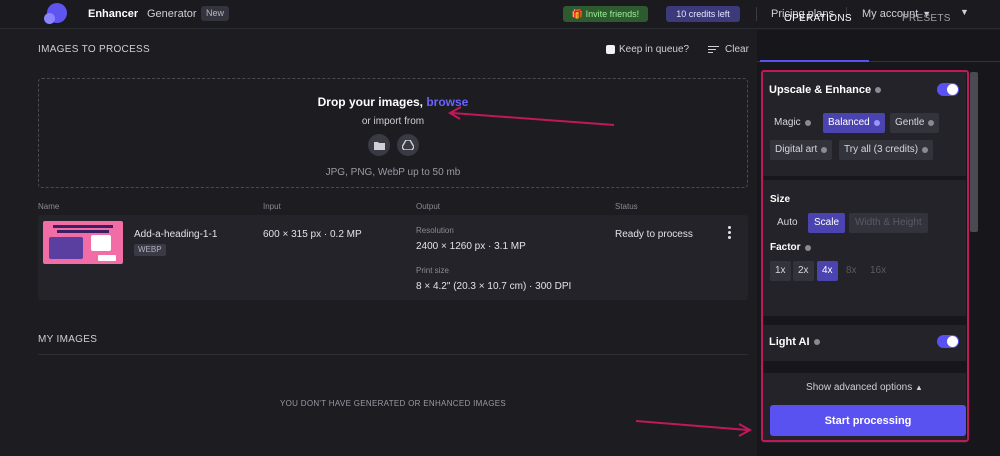 This screenshot has width=1000, height=456. What do you see at coordinates (756, 14) in the screenshot?
I see `nav-divider` at bounding box center [756, 14].